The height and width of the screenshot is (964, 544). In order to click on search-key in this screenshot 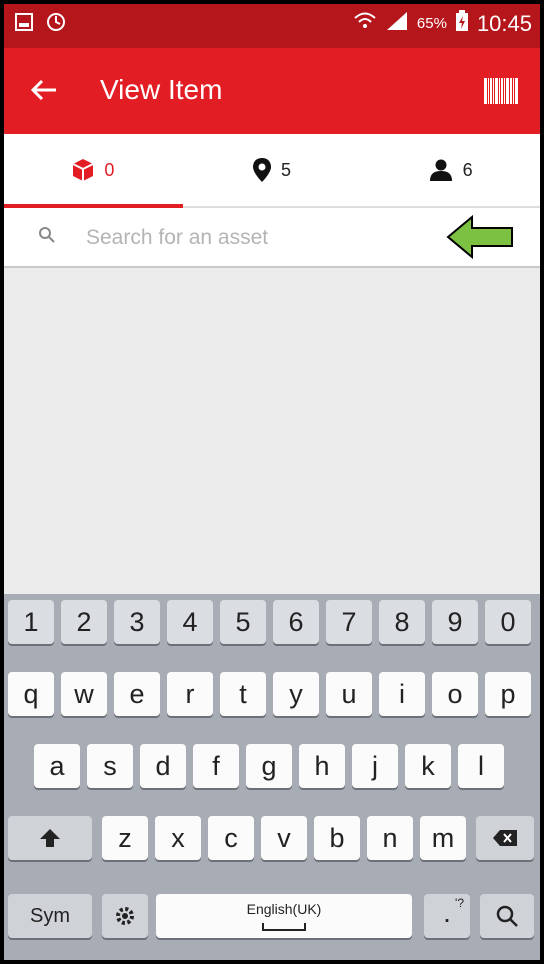, I will do `click(507, 916)`.